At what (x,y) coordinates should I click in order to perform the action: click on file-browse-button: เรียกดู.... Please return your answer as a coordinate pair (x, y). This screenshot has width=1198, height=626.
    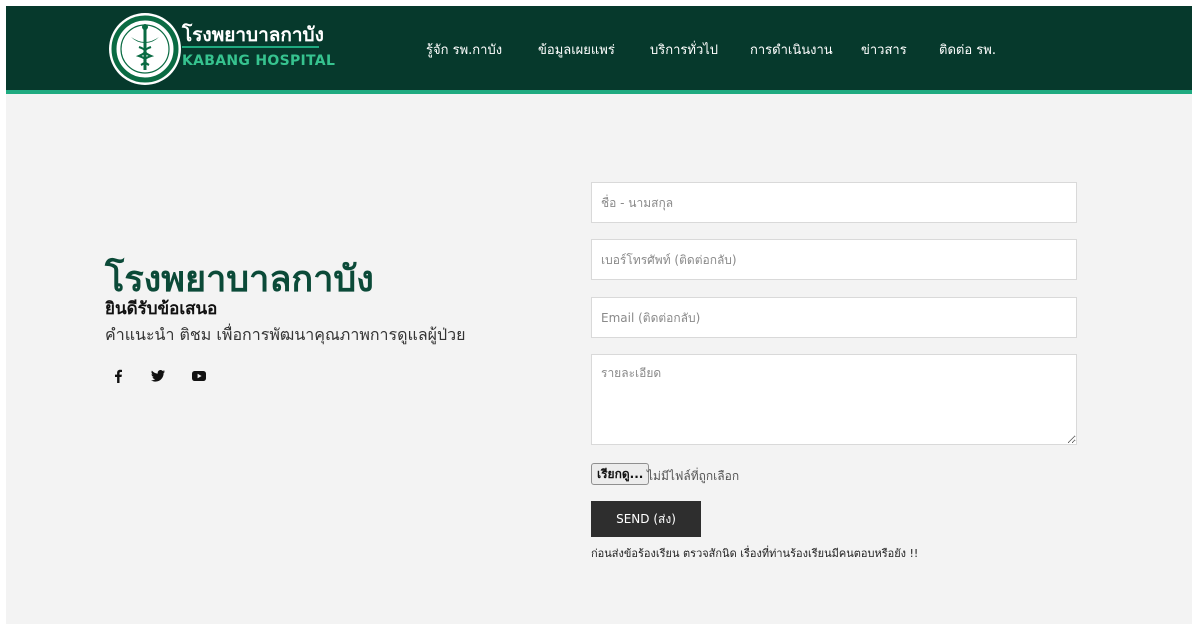
    Looking at the image, I should click on (620, 474).